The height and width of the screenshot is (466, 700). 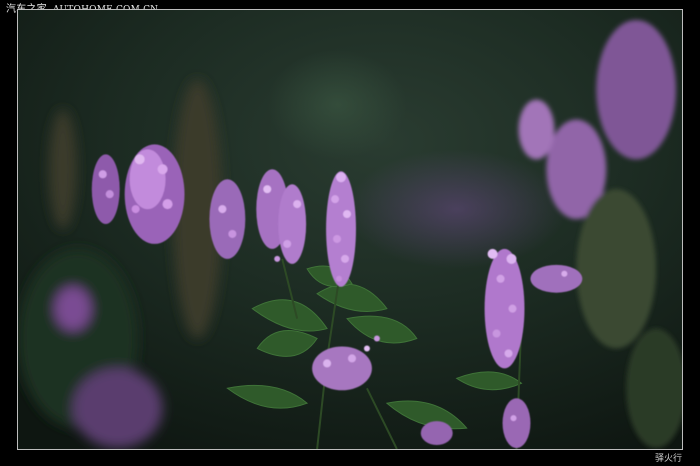 What do you see at coordinates (668, 459) in the screenshot?
I see `signature-text: 驿火行` at bounding box center [668, 459].